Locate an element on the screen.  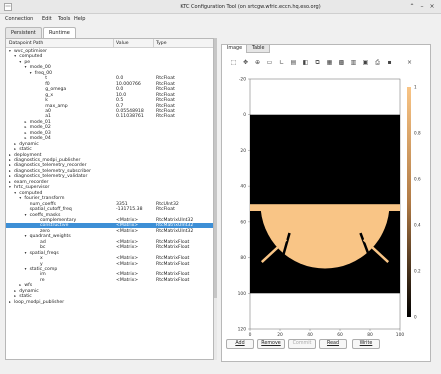
grid-icon: ▩ is located at coordinates (341, 62).